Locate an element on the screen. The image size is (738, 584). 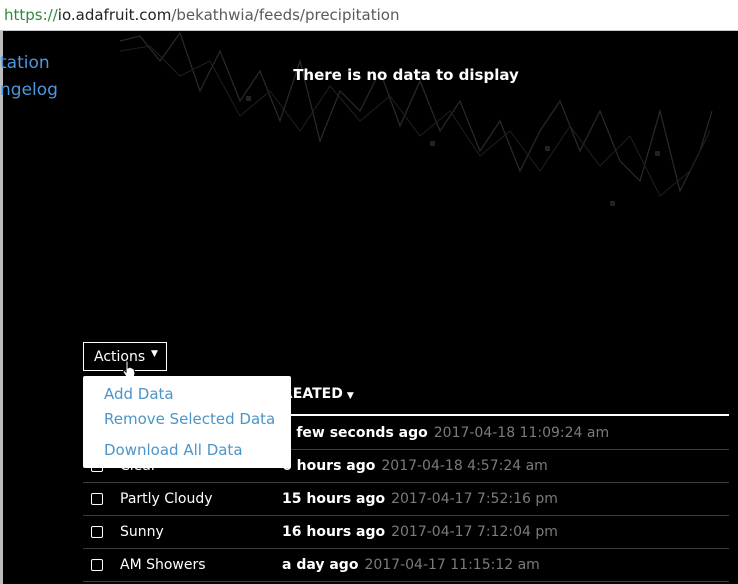
row-timestamp: 2017-04-18 4:57:24 am is located at coordinates (464, 466).